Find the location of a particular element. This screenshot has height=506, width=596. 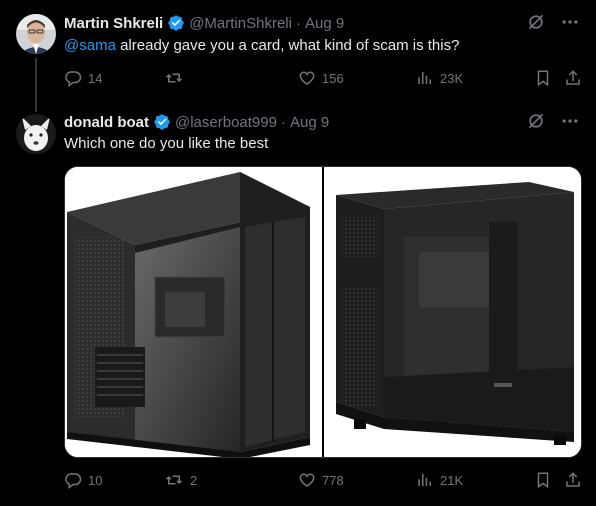

action-bar: 14 156 23K is located at coordinates (322, 78).